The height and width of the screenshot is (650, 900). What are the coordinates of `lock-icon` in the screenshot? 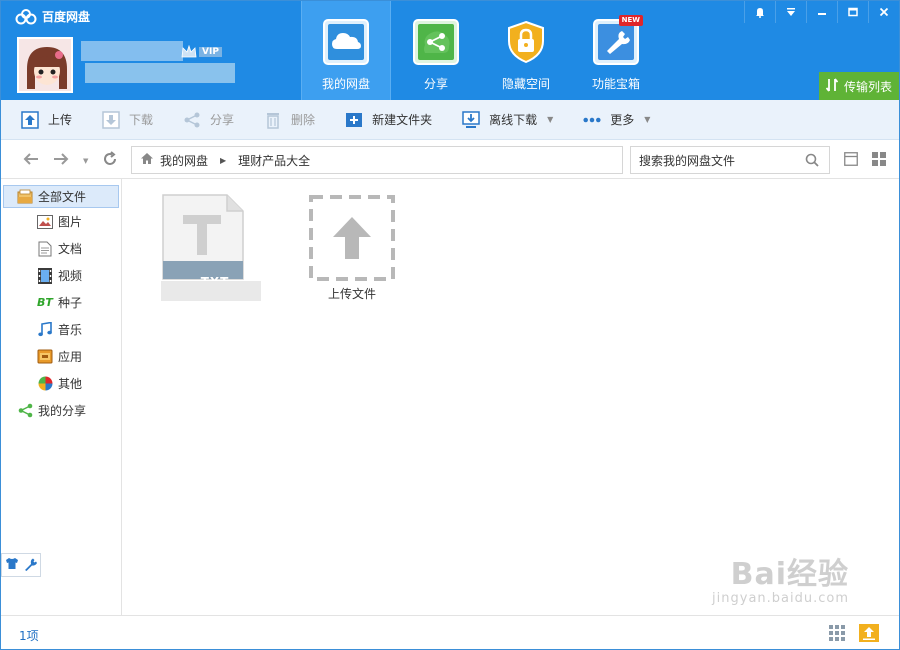 It's located at (526, 42).